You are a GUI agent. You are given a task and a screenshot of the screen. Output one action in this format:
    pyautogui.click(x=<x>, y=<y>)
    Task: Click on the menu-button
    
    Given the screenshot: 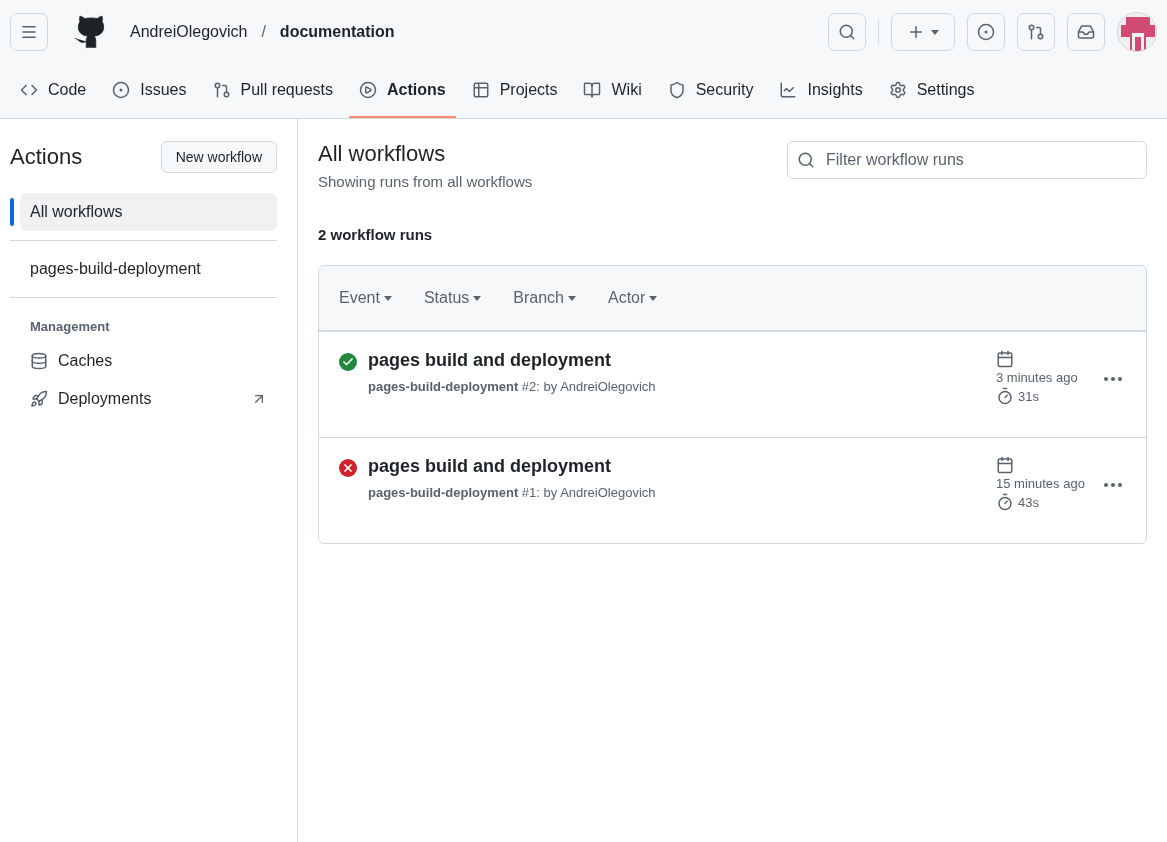 What is the action you would take?
    pyautogui.click(x=29, y=32)
    